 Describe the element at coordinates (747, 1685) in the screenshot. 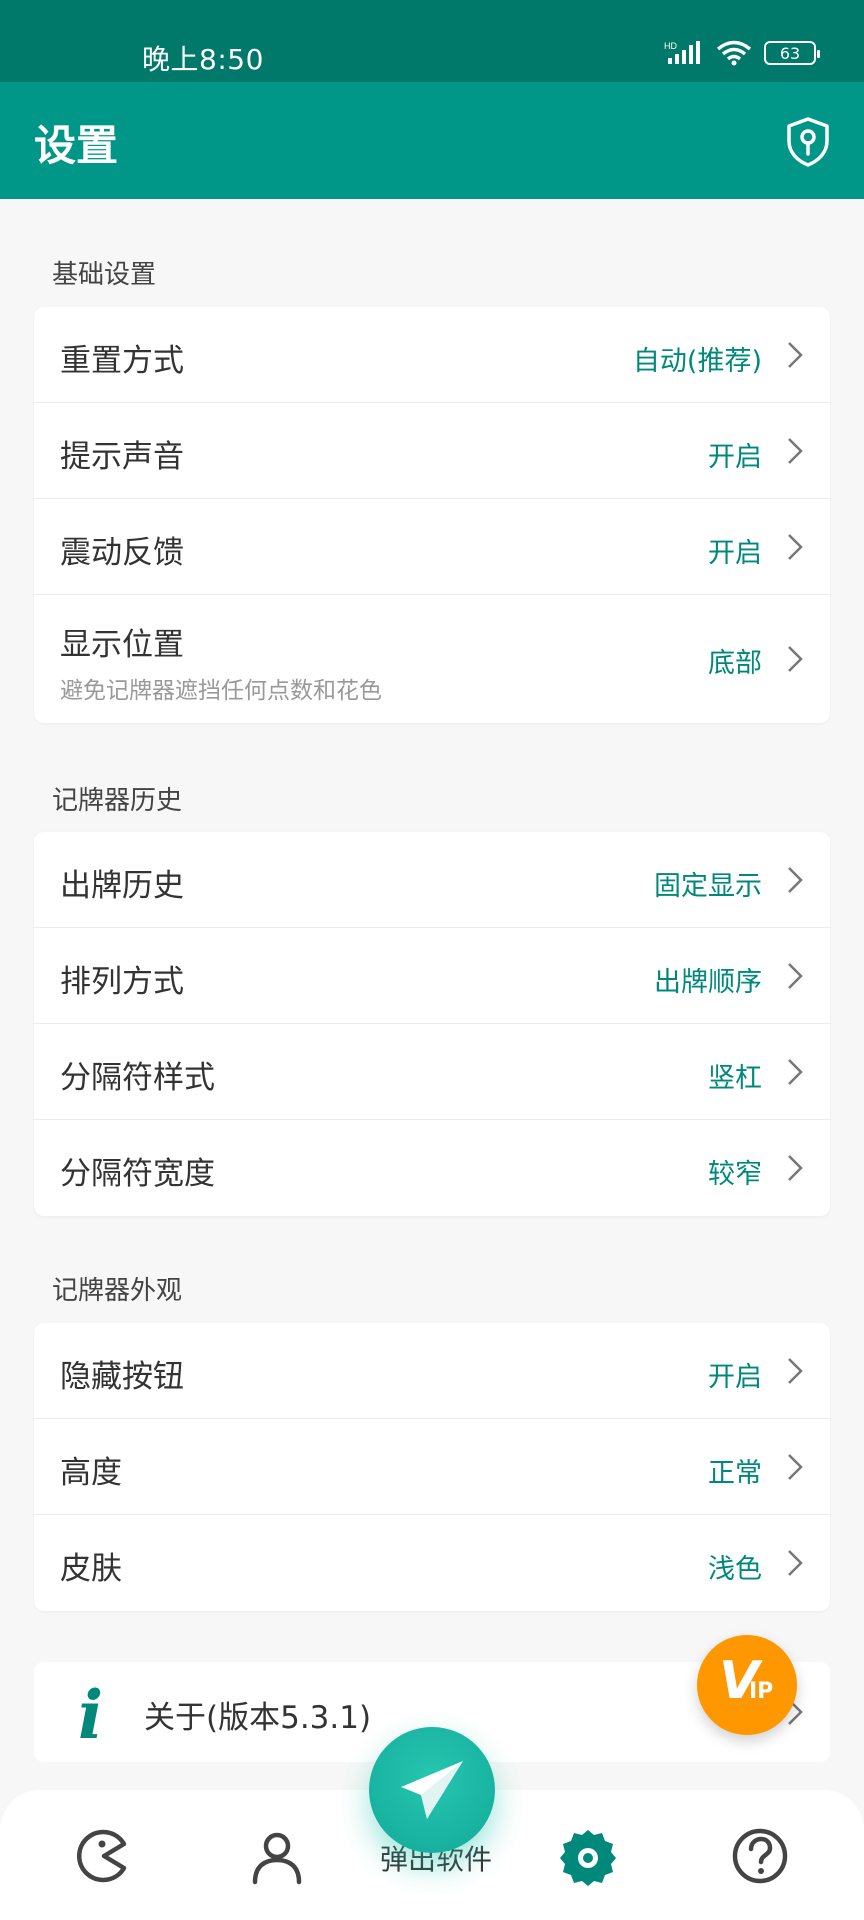

I see `vip-fab-button: V IP` at that location.